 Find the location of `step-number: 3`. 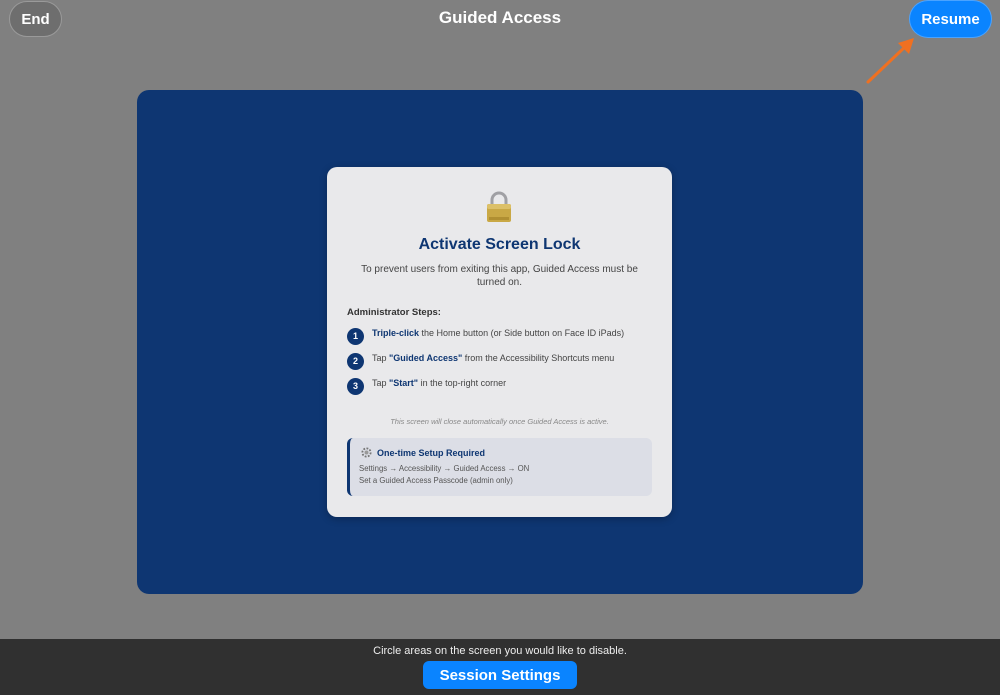

step-number: 3 is located at coordinates (355, 386).